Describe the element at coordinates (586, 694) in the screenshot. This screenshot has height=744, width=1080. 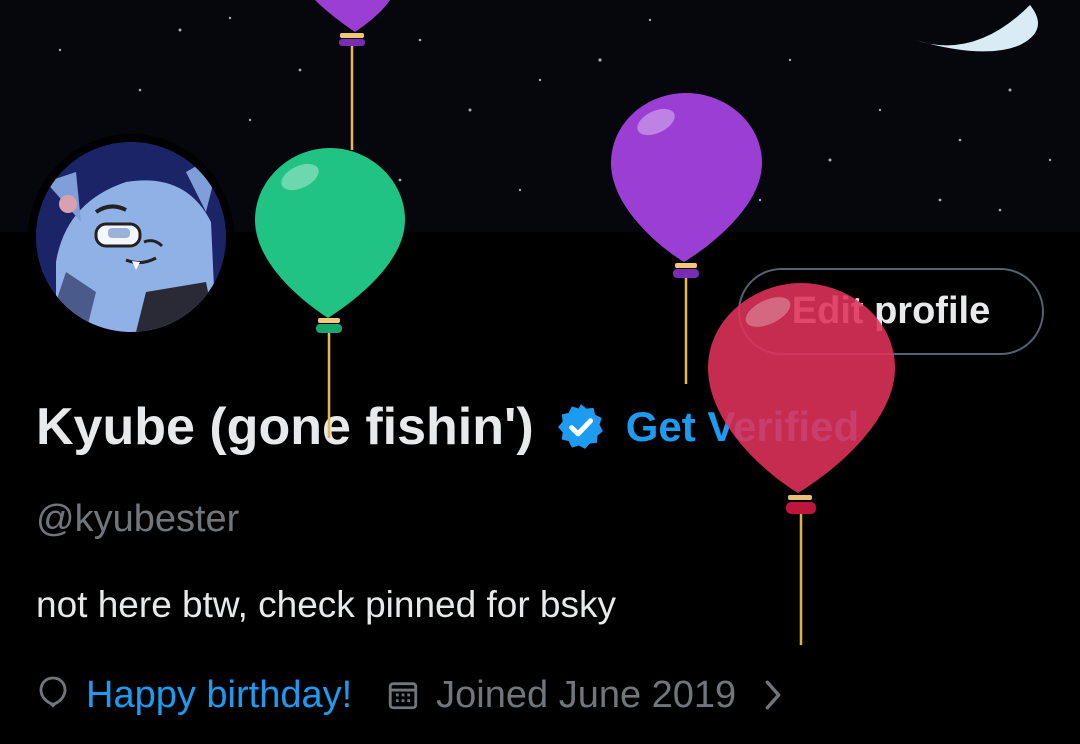
I see `joined-date: Joined June 2019` at that location.